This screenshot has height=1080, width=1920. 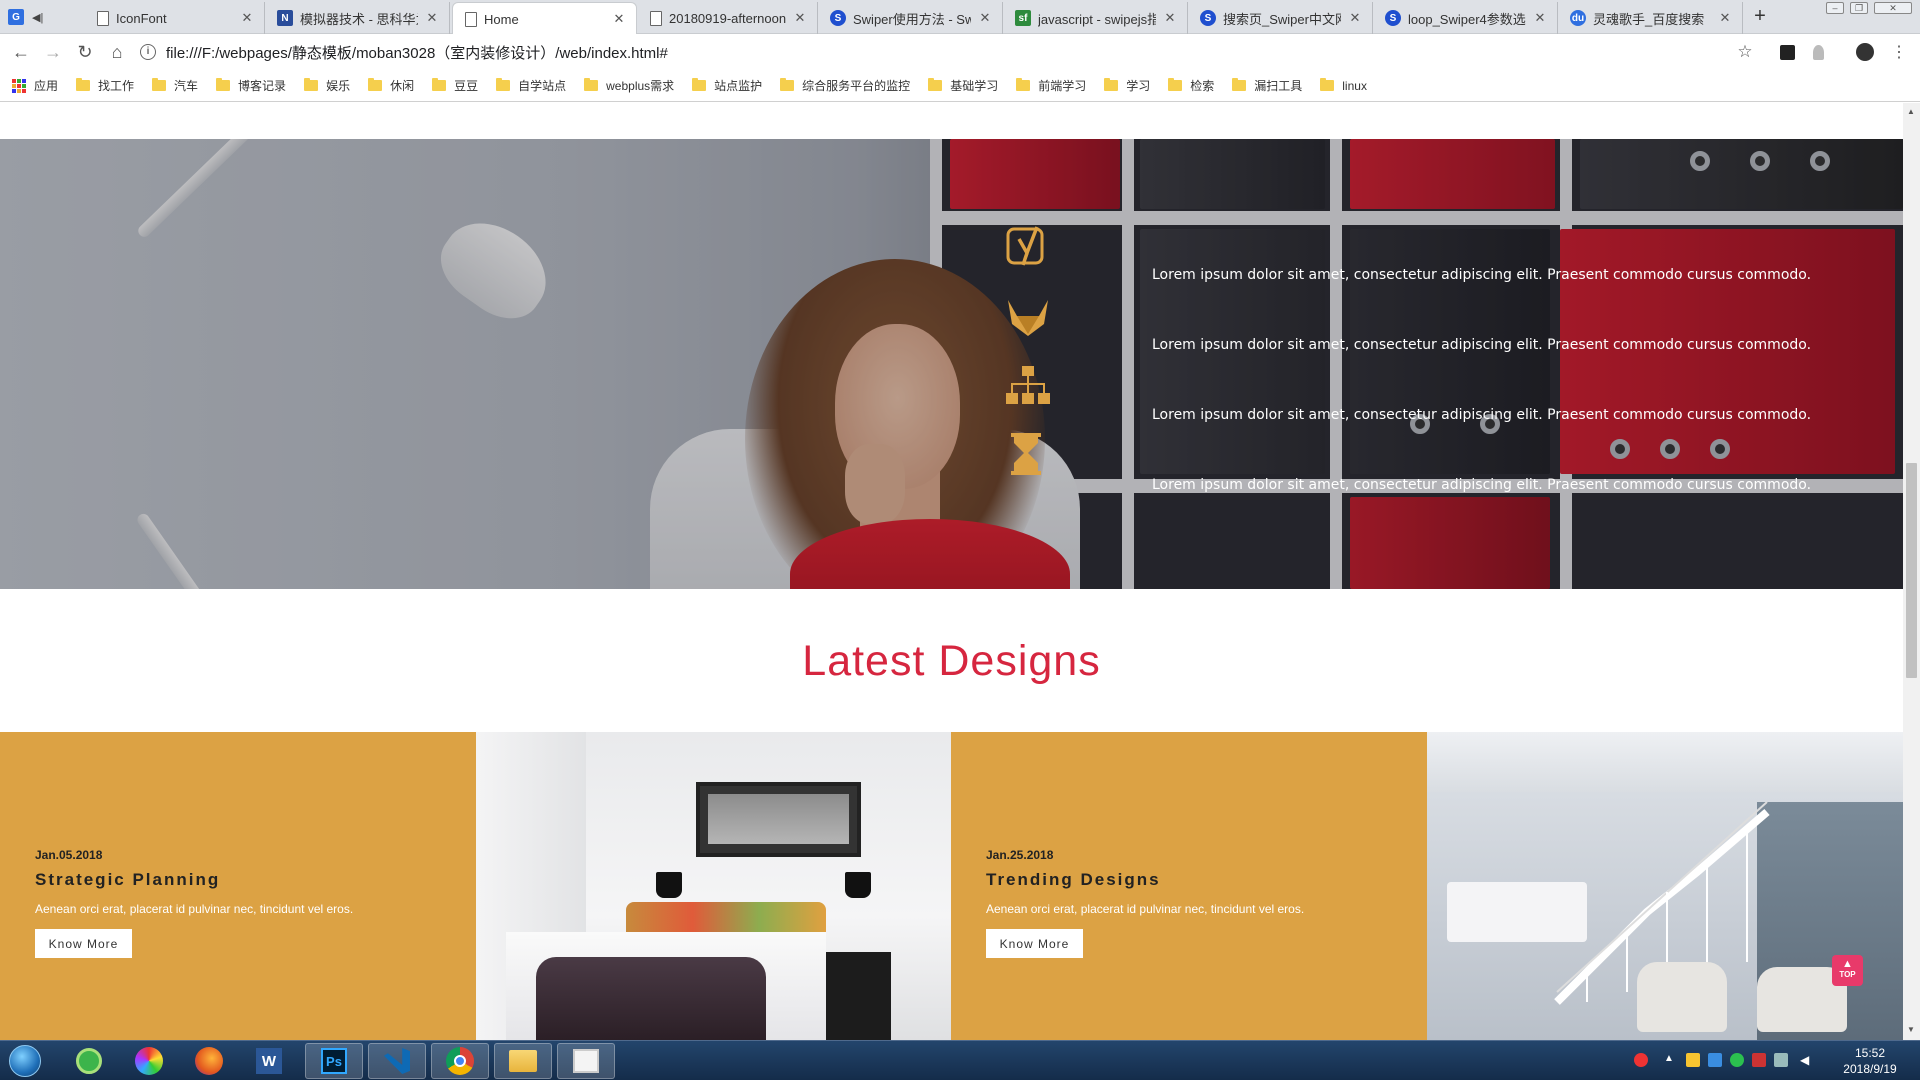 What do you see at coordinates (397, 1061) in the screenshot?
I see `vscode-icon` at bounding box center [397, 1061].